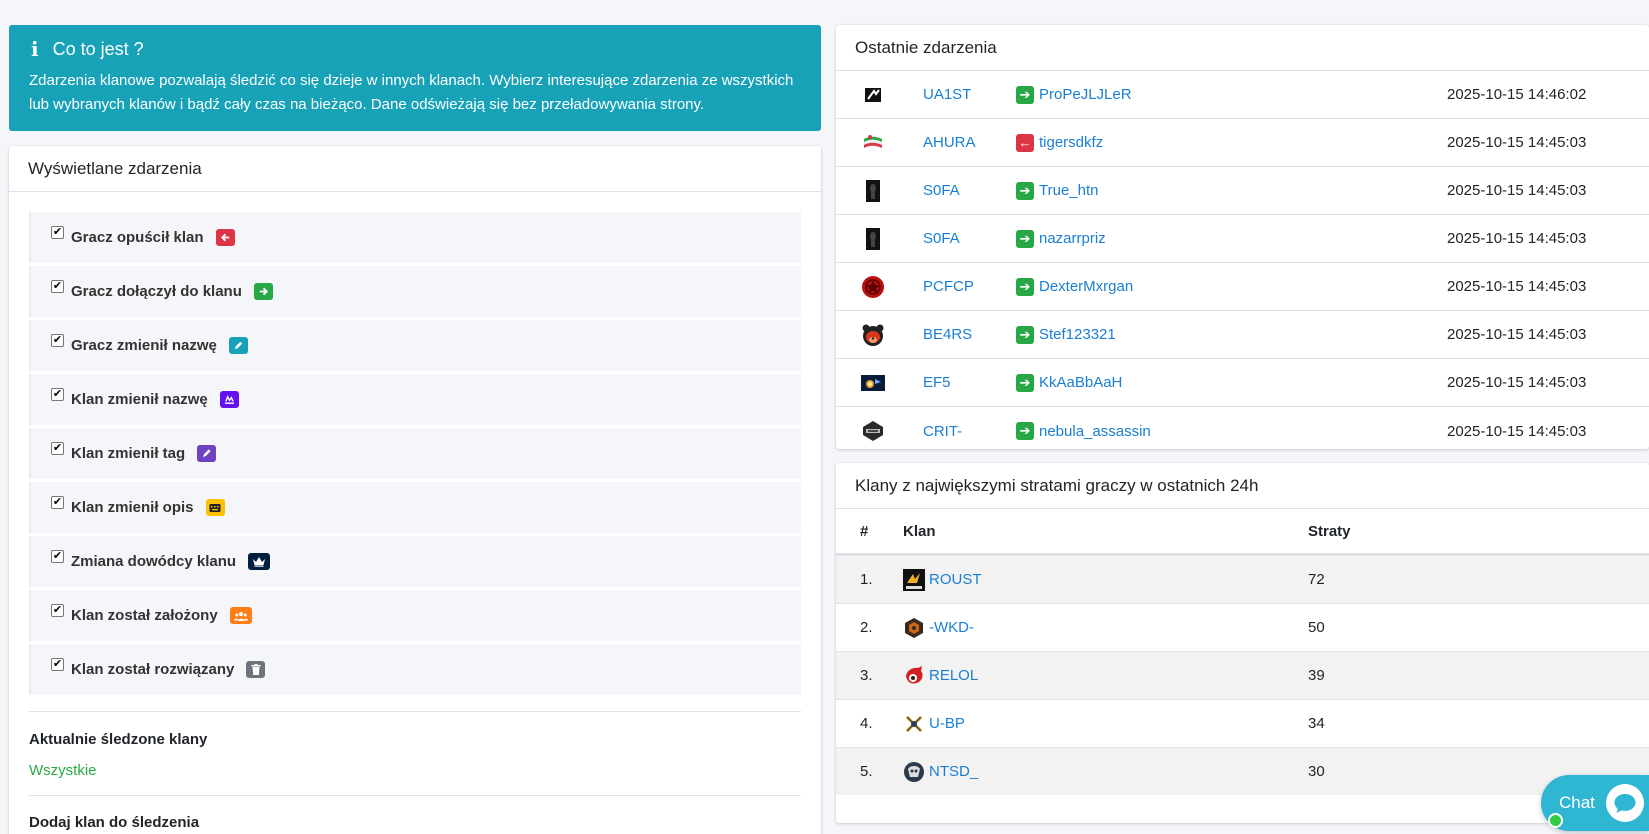 This screenshot has width=1649, height=834. I want to click on event-row: AHURA ← tigersdkfz 2025-10-15 14:45:03, so click(1242, 143).